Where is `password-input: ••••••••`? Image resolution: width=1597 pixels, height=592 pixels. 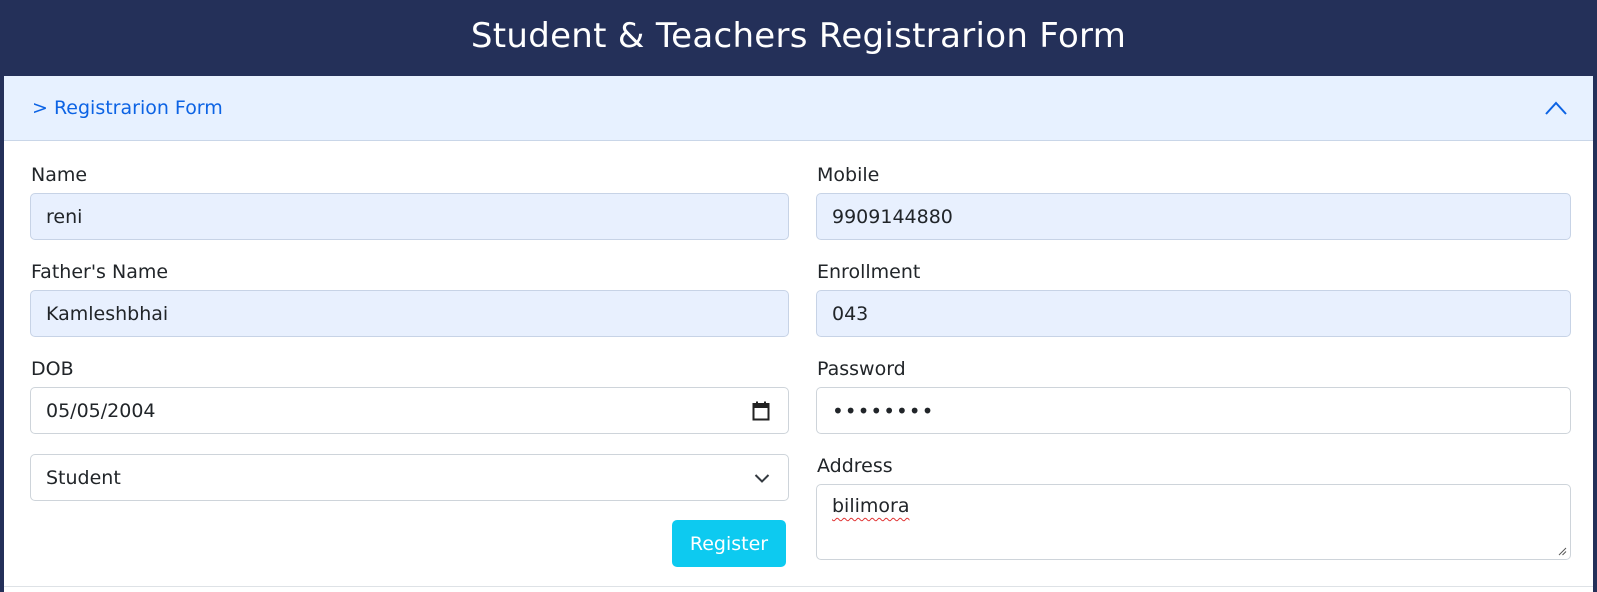
password-input: •••••••• is located at coordinates (1193, 410).